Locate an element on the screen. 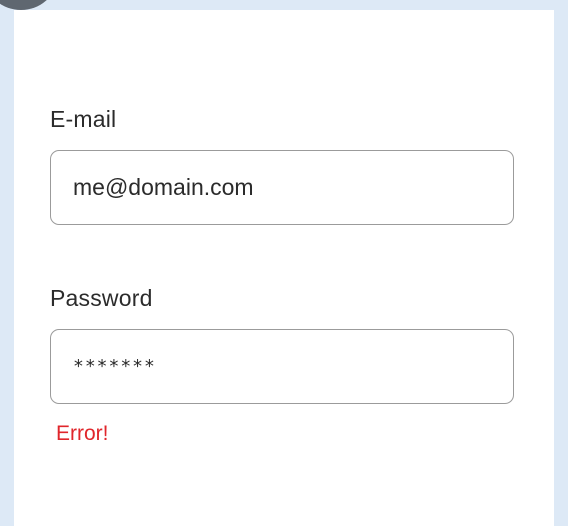  email-label: E-mail is located at coordinates (83, 119).